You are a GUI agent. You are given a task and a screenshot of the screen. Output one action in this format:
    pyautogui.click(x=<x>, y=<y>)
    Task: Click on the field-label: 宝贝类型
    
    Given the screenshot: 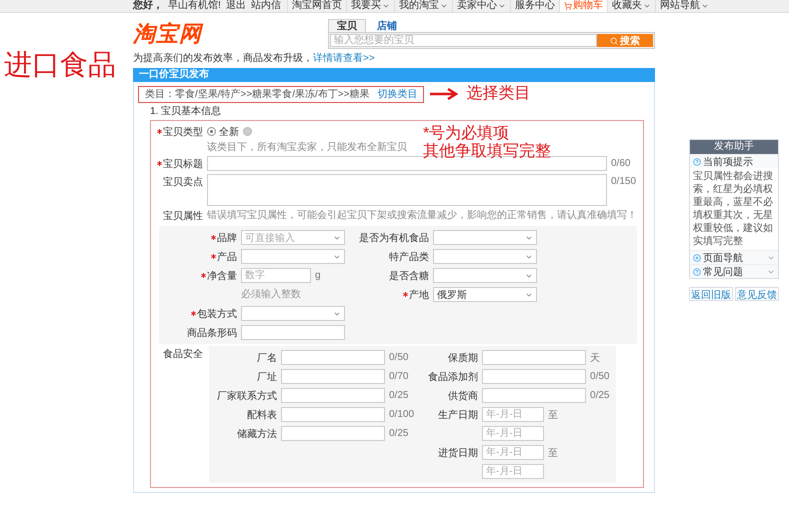 What is the action you would take?
    pyautogui.click(x=183, y=132)
    